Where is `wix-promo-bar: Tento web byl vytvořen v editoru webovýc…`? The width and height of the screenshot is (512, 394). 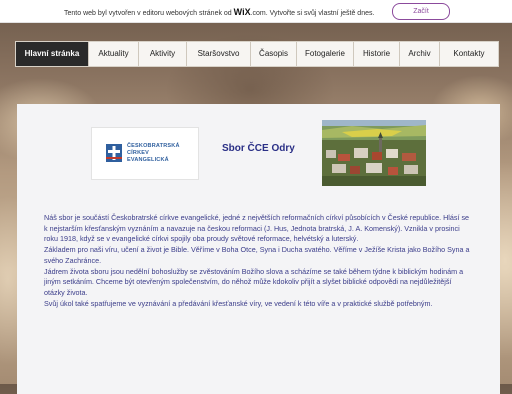 wix-promo-bar: Tento web byl vytvořen v editoru webovýc… is located at coordinates (256, 11).